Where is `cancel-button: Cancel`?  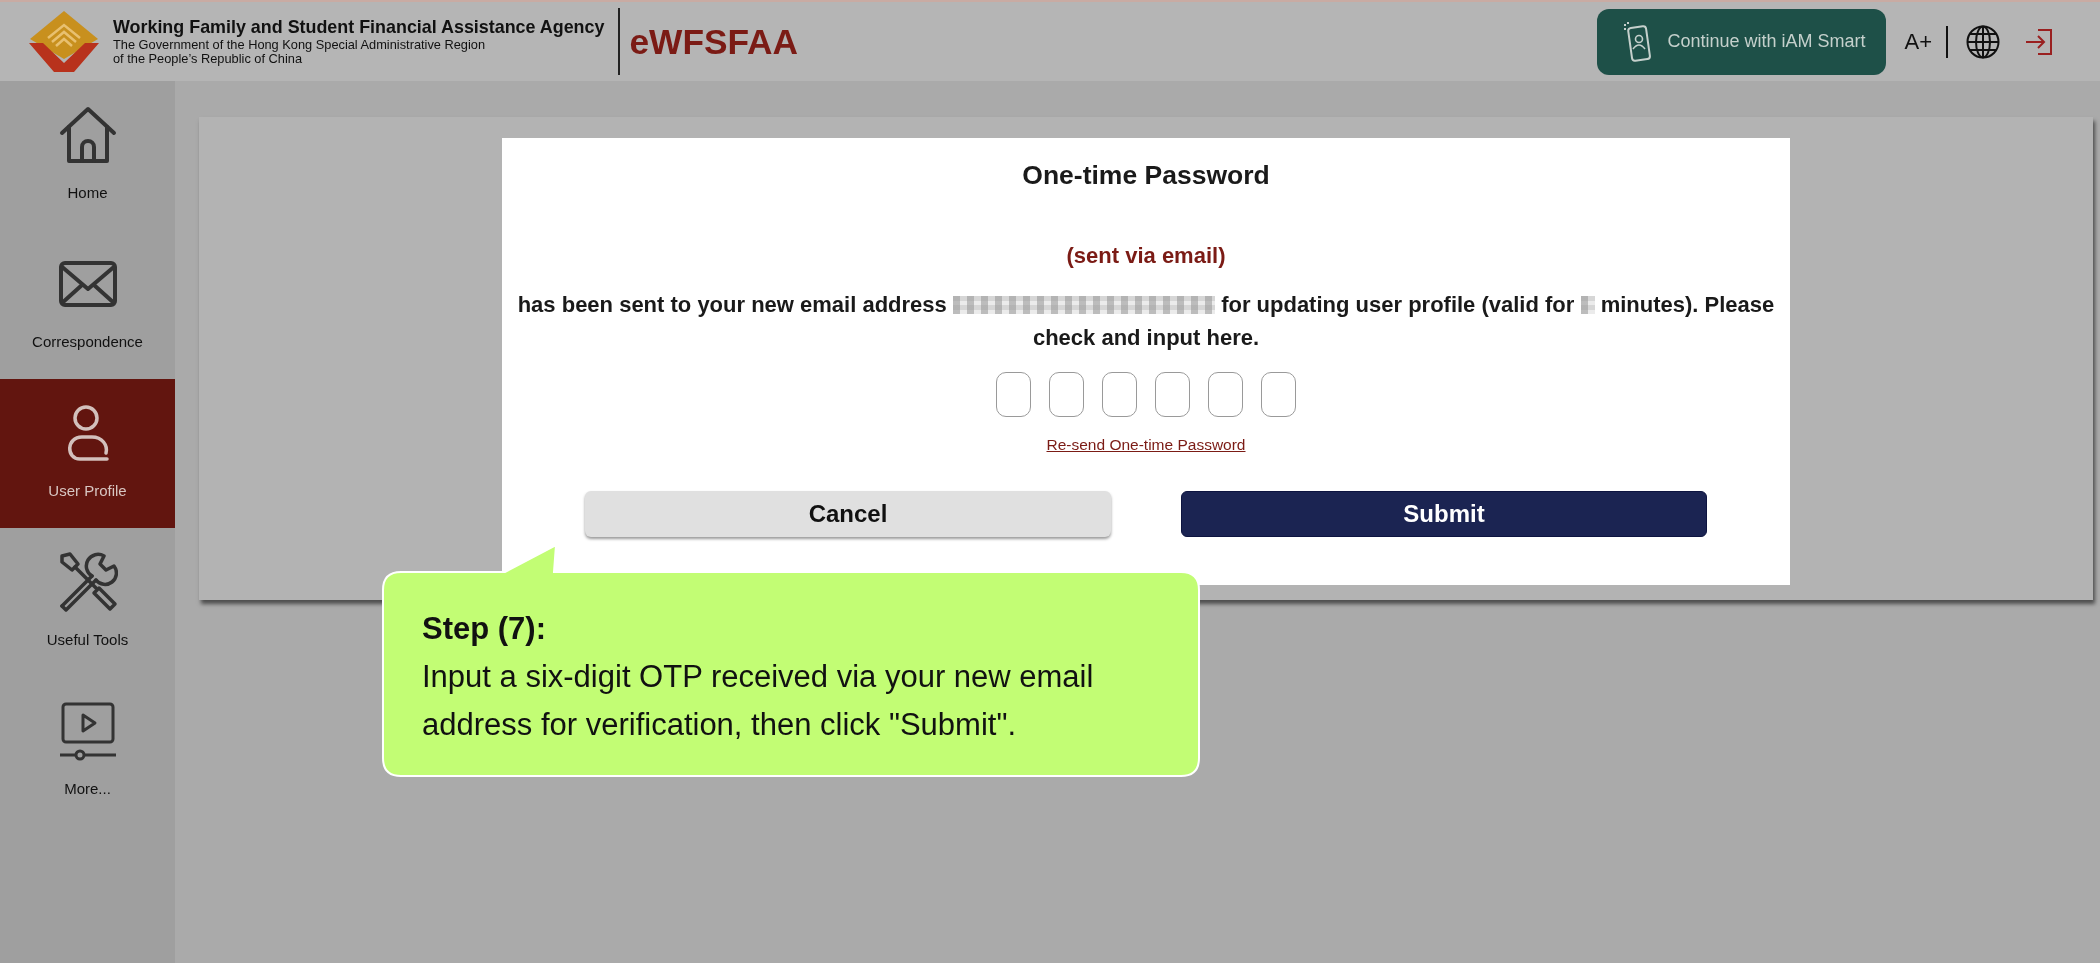
cancel-button: Cancel is located at coordinates (848, 514).